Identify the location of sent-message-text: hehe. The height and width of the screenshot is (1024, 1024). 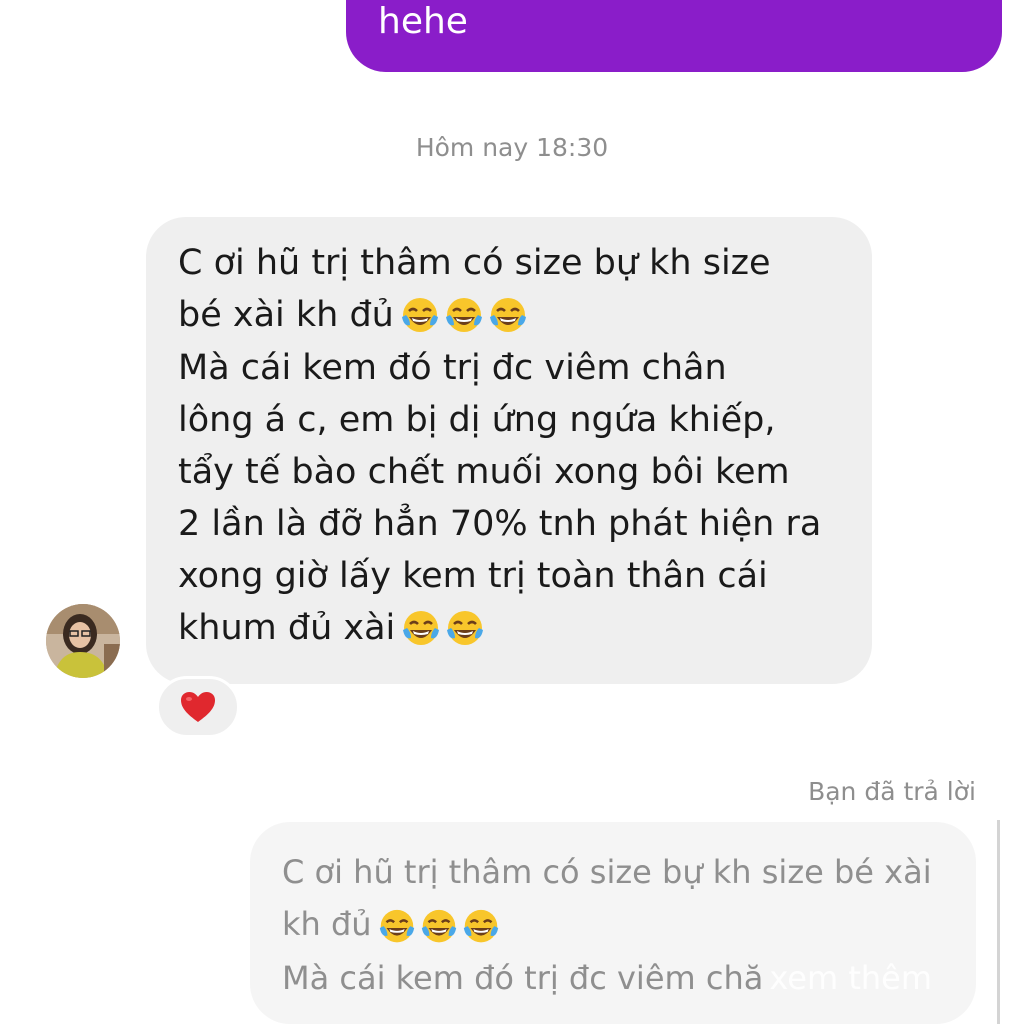
(423, 21).